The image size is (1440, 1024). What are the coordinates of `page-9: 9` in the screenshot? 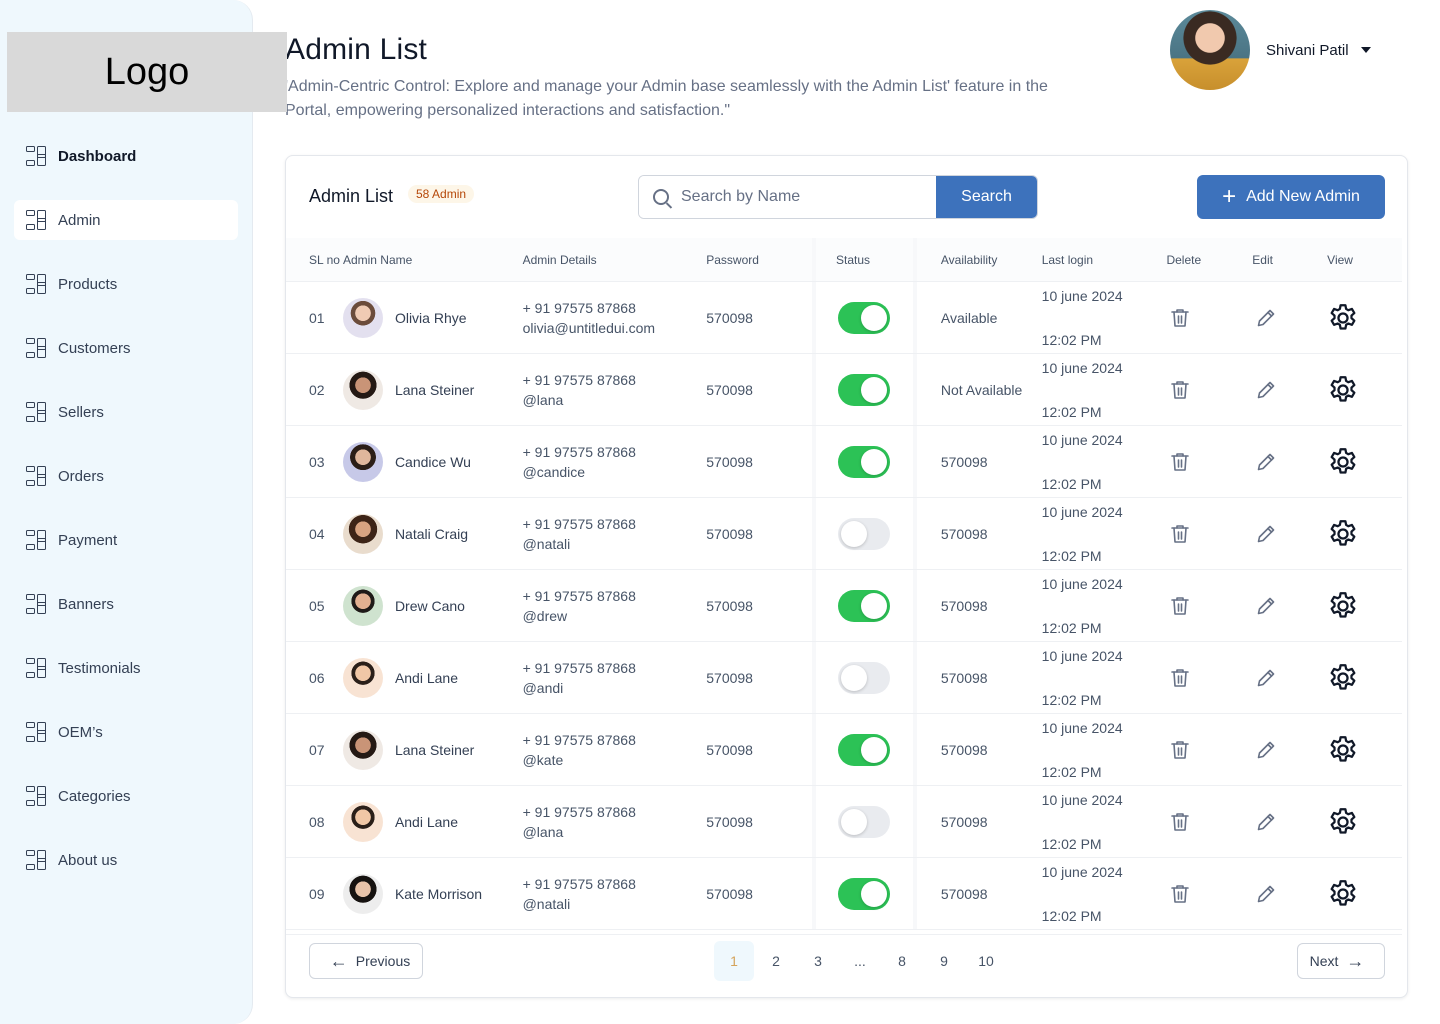 It's located at (944, 961).